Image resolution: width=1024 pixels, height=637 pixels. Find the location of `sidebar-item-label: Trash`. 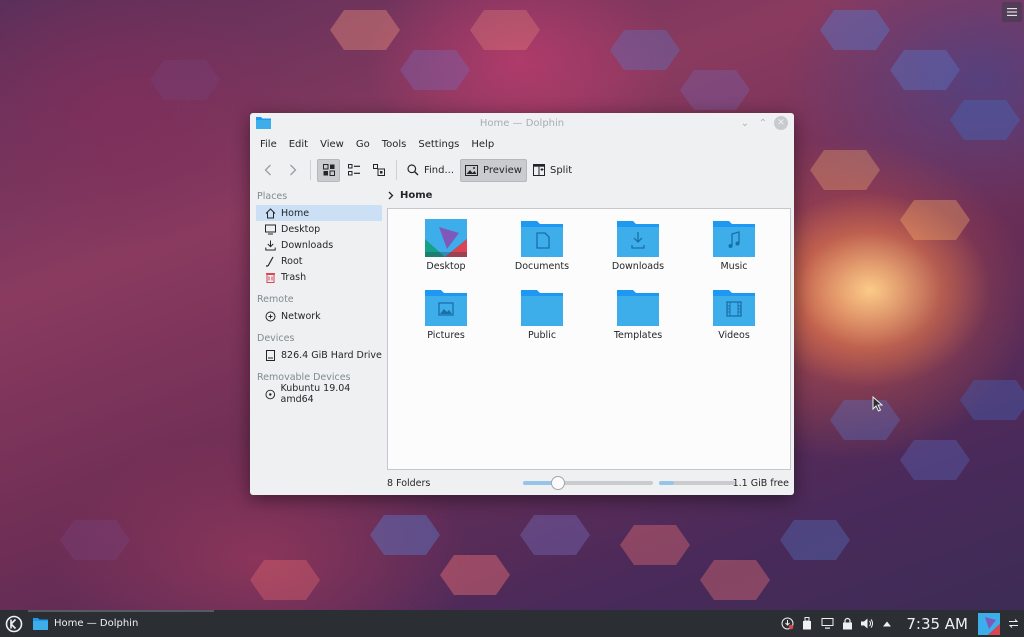

sidebar-item-label: Trash is located at coordinates (294, 277).